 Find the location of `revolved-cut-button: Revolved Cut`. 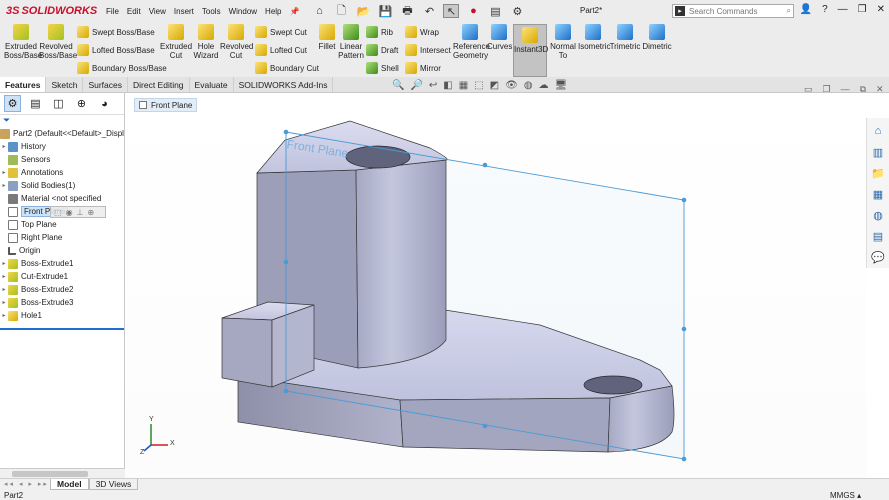

revolved-cut-button: Revolved Cut is located at coordinates (236, 42).